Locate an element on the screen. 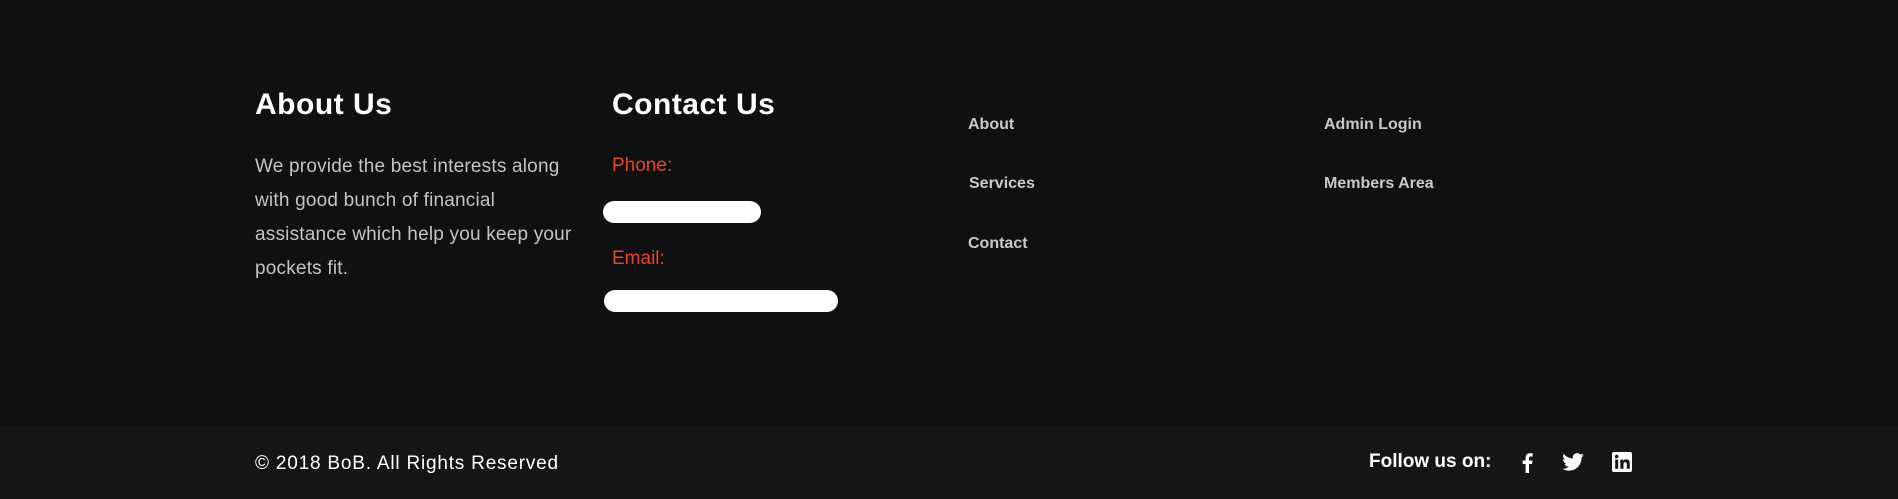  email-label: Email: is located at coordinates (638, 258).